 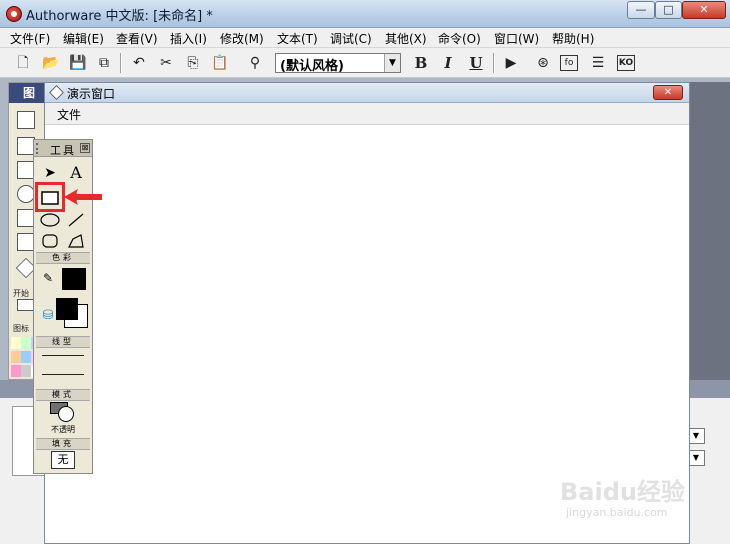 What do you see at coordinates (50, 241) in the screenshot?
I see `rounded-rectangle-tool-icon` at bounding box center [50, 241].